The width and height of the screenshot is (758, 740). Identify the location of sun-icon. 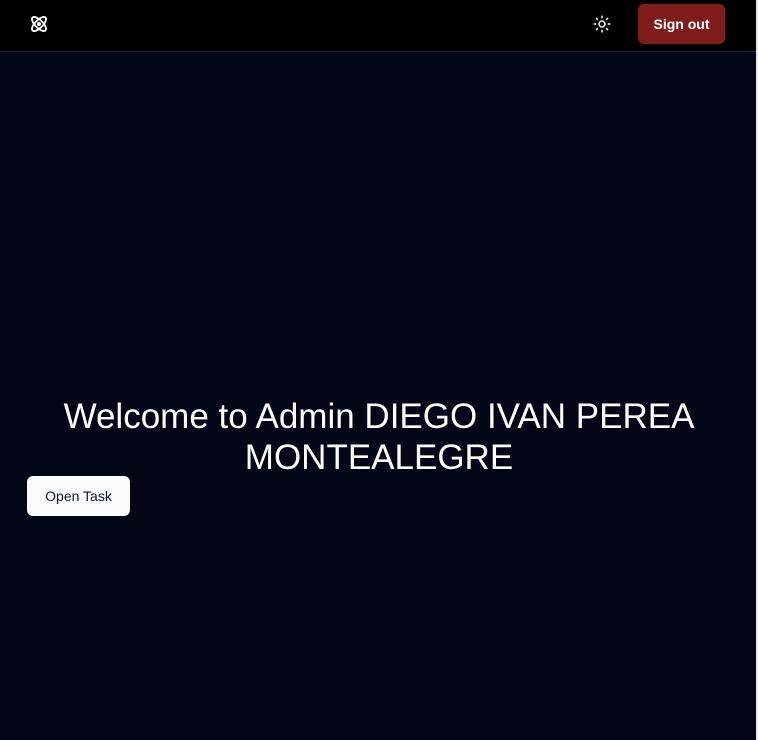
(602, 24).